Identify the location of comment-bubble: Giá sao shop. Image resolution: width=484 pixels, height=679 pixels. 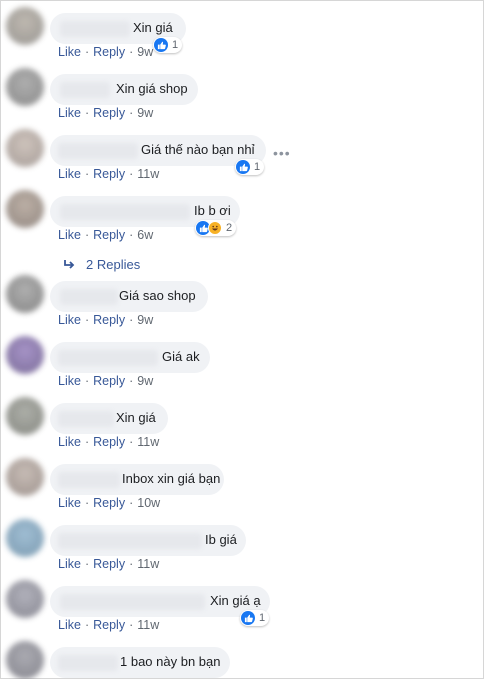
(129, 296).